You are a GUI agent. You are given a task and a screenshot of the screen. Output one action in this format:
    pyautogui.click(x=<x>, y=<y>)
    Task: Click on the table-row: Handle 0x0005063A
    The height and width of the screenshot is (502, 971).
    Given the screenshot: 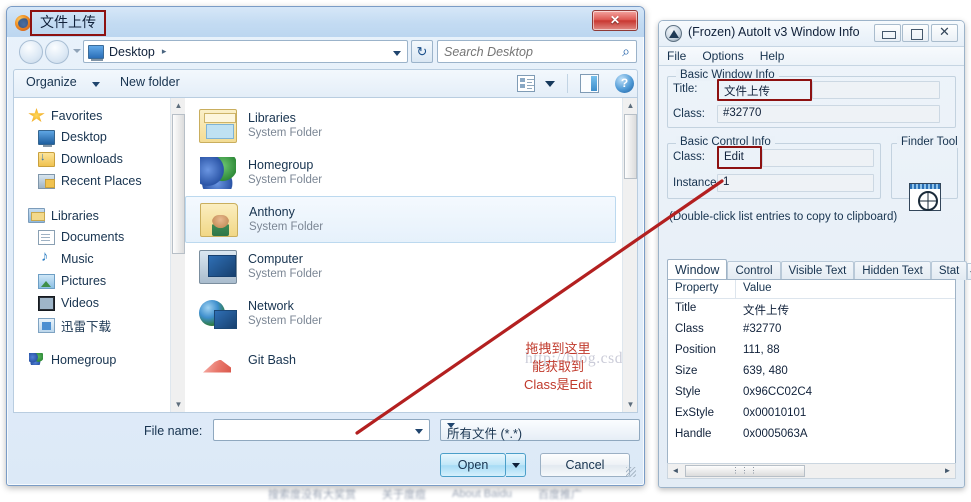 What is the action you would take?
    pyautogui.click(x=811, y=435)
    